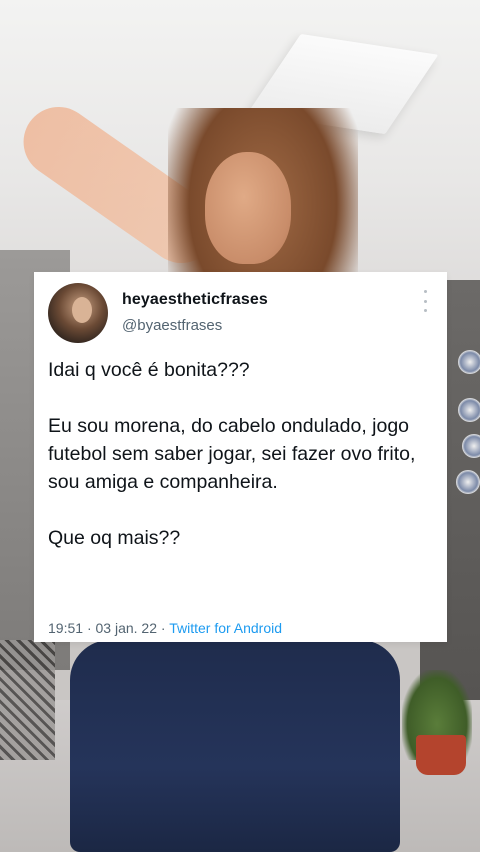 The width and height of the screenshot is (480, 852). Describe the element at coordinates (172, 325) in the screenshot. I see `user-handle: @byaestfrases` at that location.